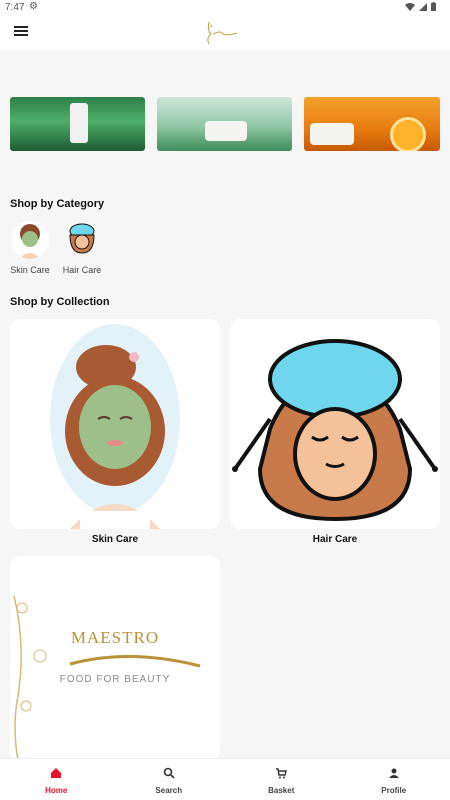 The width and height of the screenshot is (450, 800). Describe the element at coordinates (57, 204) in the screenshot. I see `category-section-title: Shop by Category` at that location.